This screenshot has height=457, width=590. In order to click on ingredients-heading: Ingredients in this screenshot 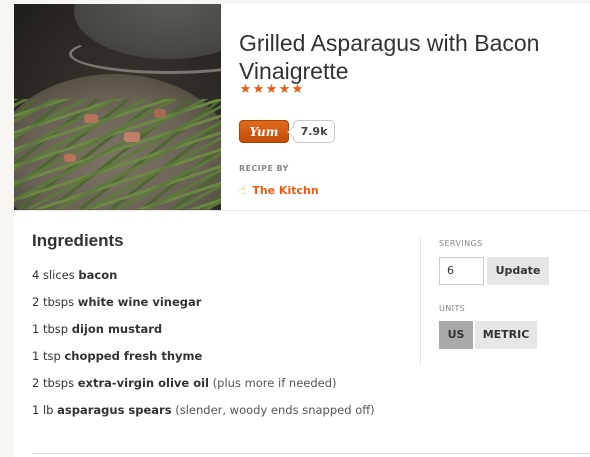, I will do `click(78, 240)`.